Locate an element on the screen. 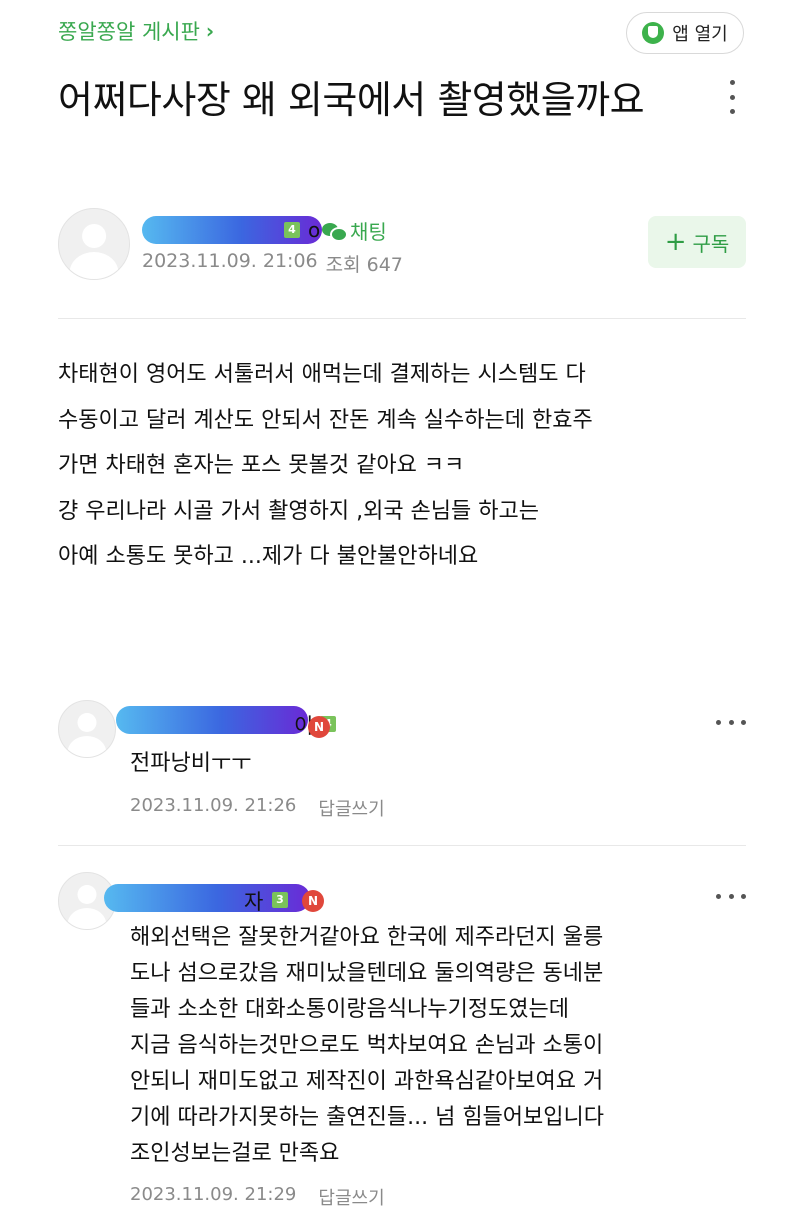 This screenshot has height=1219, width=800. post-author-row: o 4 채팅 2023.11.09. 21:06 조회 647 is located at coordinates (403, 248).